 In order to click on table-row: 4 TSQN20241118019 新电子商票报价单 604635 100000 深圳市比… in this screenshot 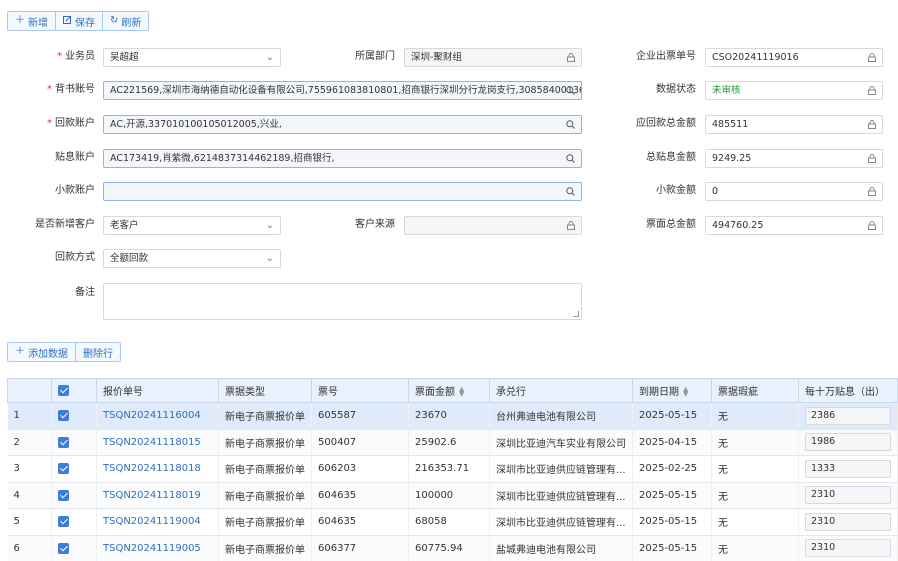, I will do `click(452, 495)`.